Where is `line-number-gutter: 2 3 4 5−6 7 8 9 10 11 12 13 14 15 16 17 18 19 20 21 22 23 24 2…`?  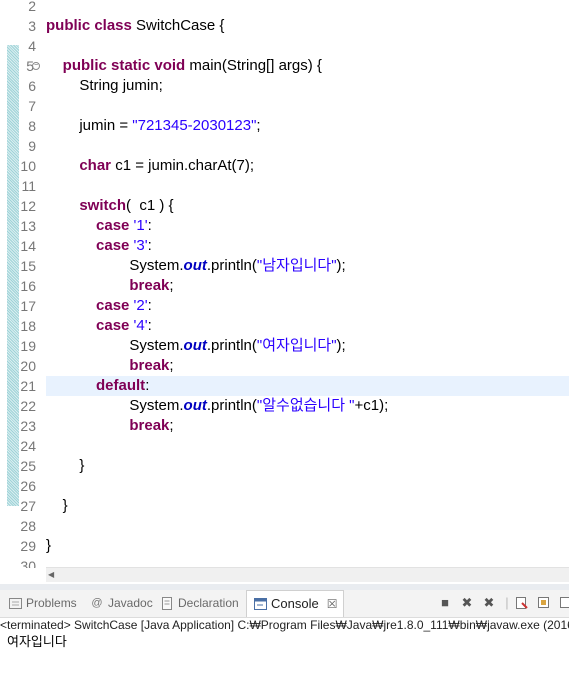
line-number-gutter: 2 3 4 5−6 7 8 9 10 11 12 13 14 15 16 17 18 19 20 21 22 23 24 2… is located at coordinates (31, 284).